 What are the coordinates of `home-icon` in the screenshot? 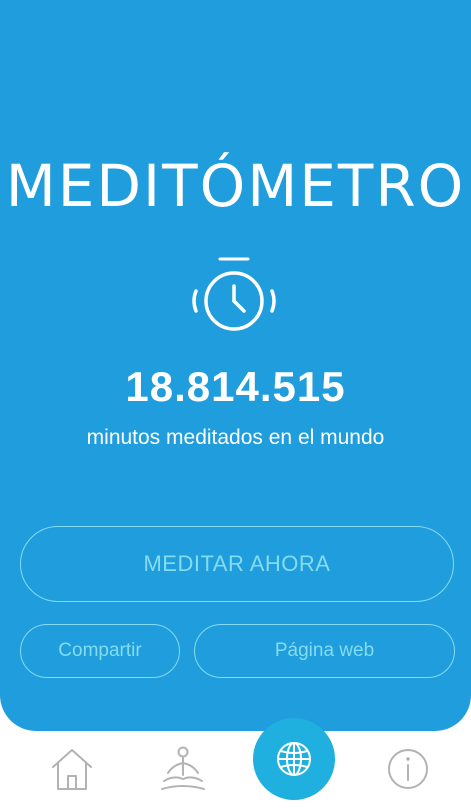 It's located at (72, 769).